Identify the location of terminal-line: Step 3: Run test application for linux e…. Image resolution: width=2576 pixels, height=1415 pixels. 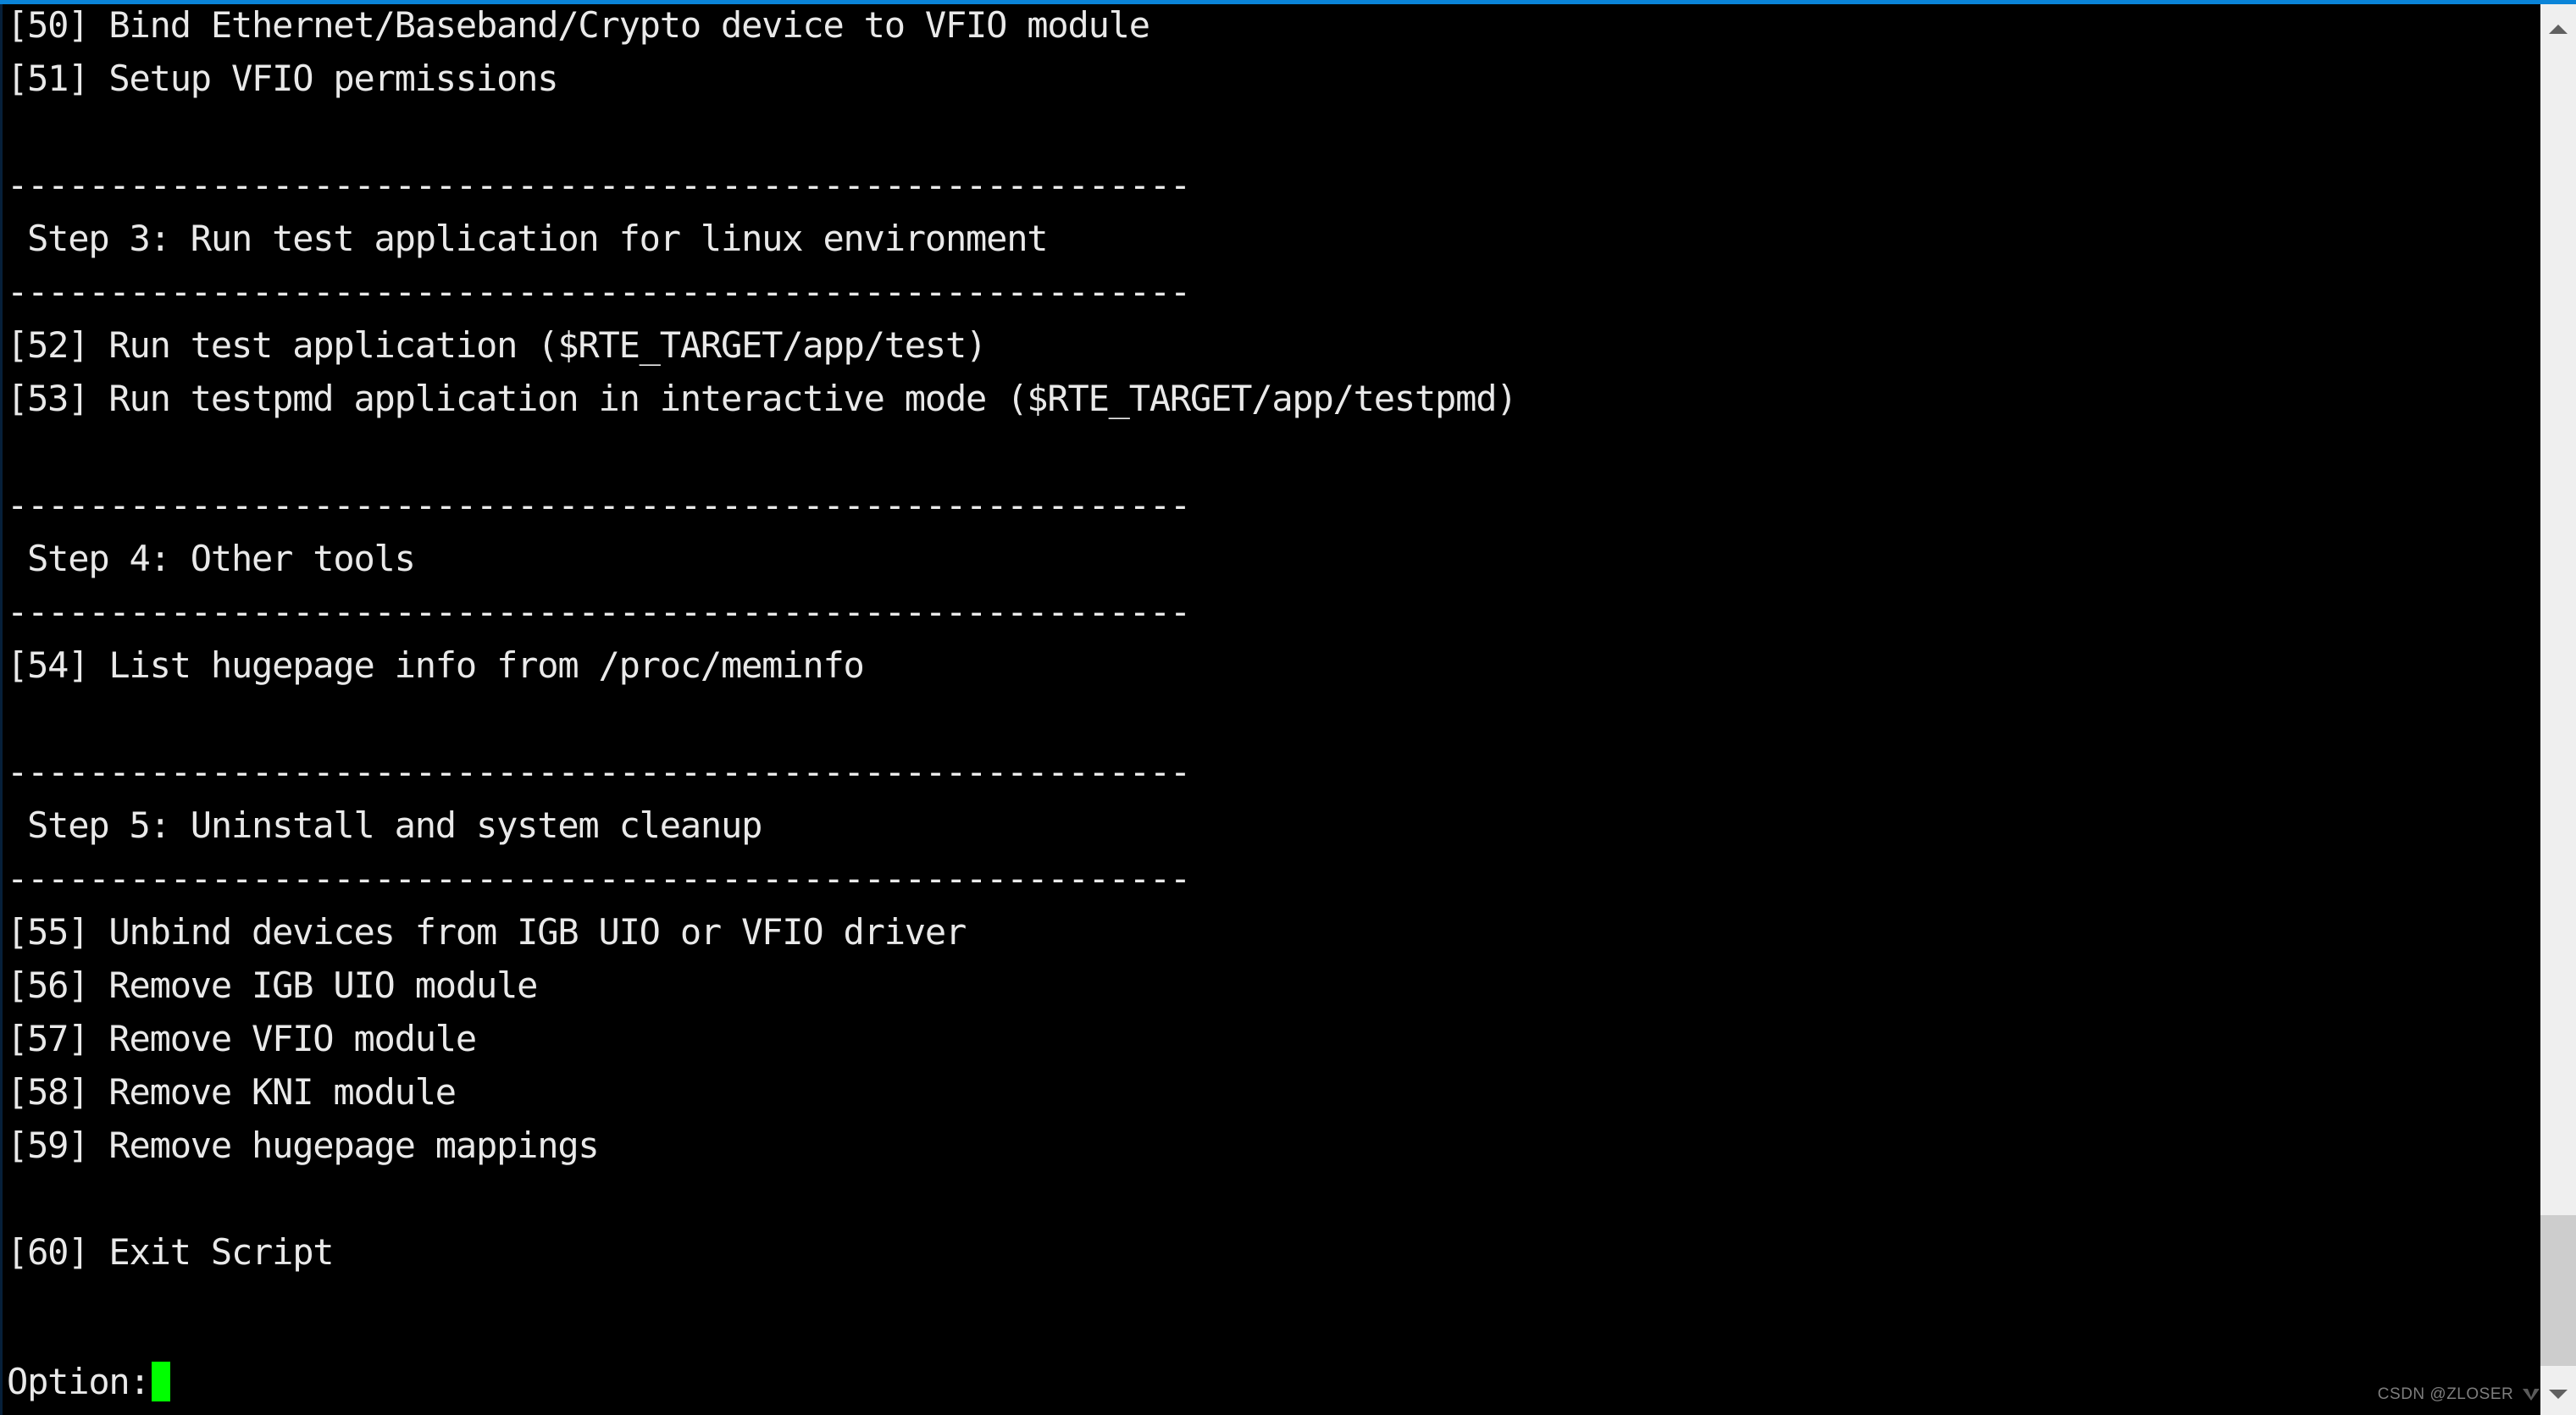
(528, 238).